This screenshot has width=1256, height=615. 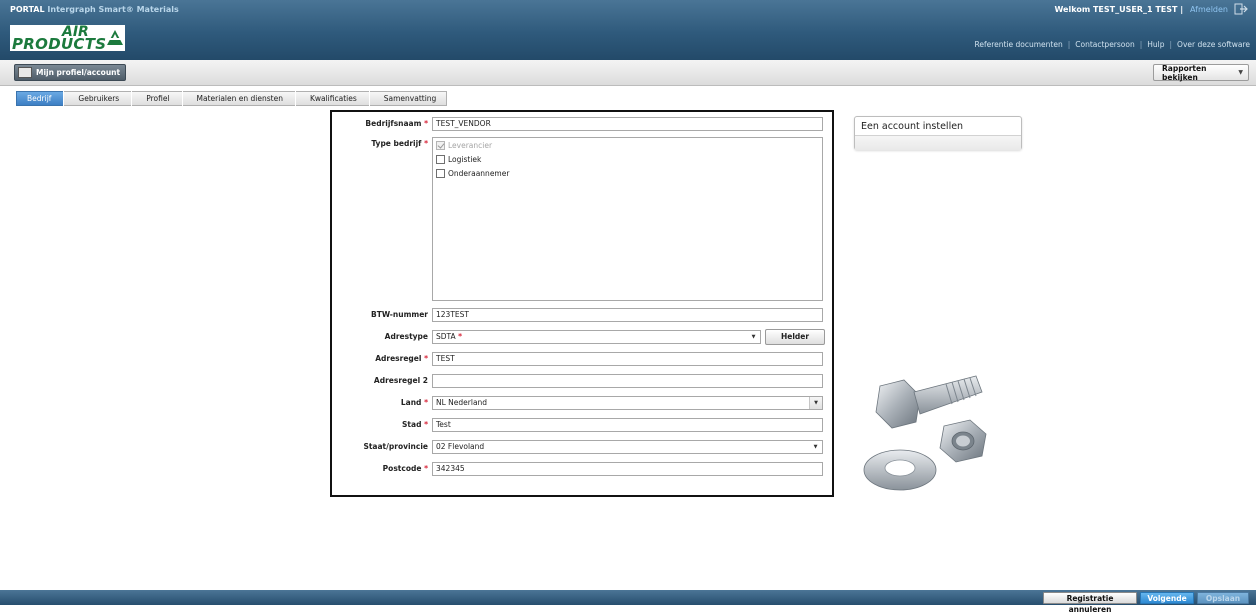 I want to click on postcode-row: Postcode * 342345, so click(x=582, y=469).